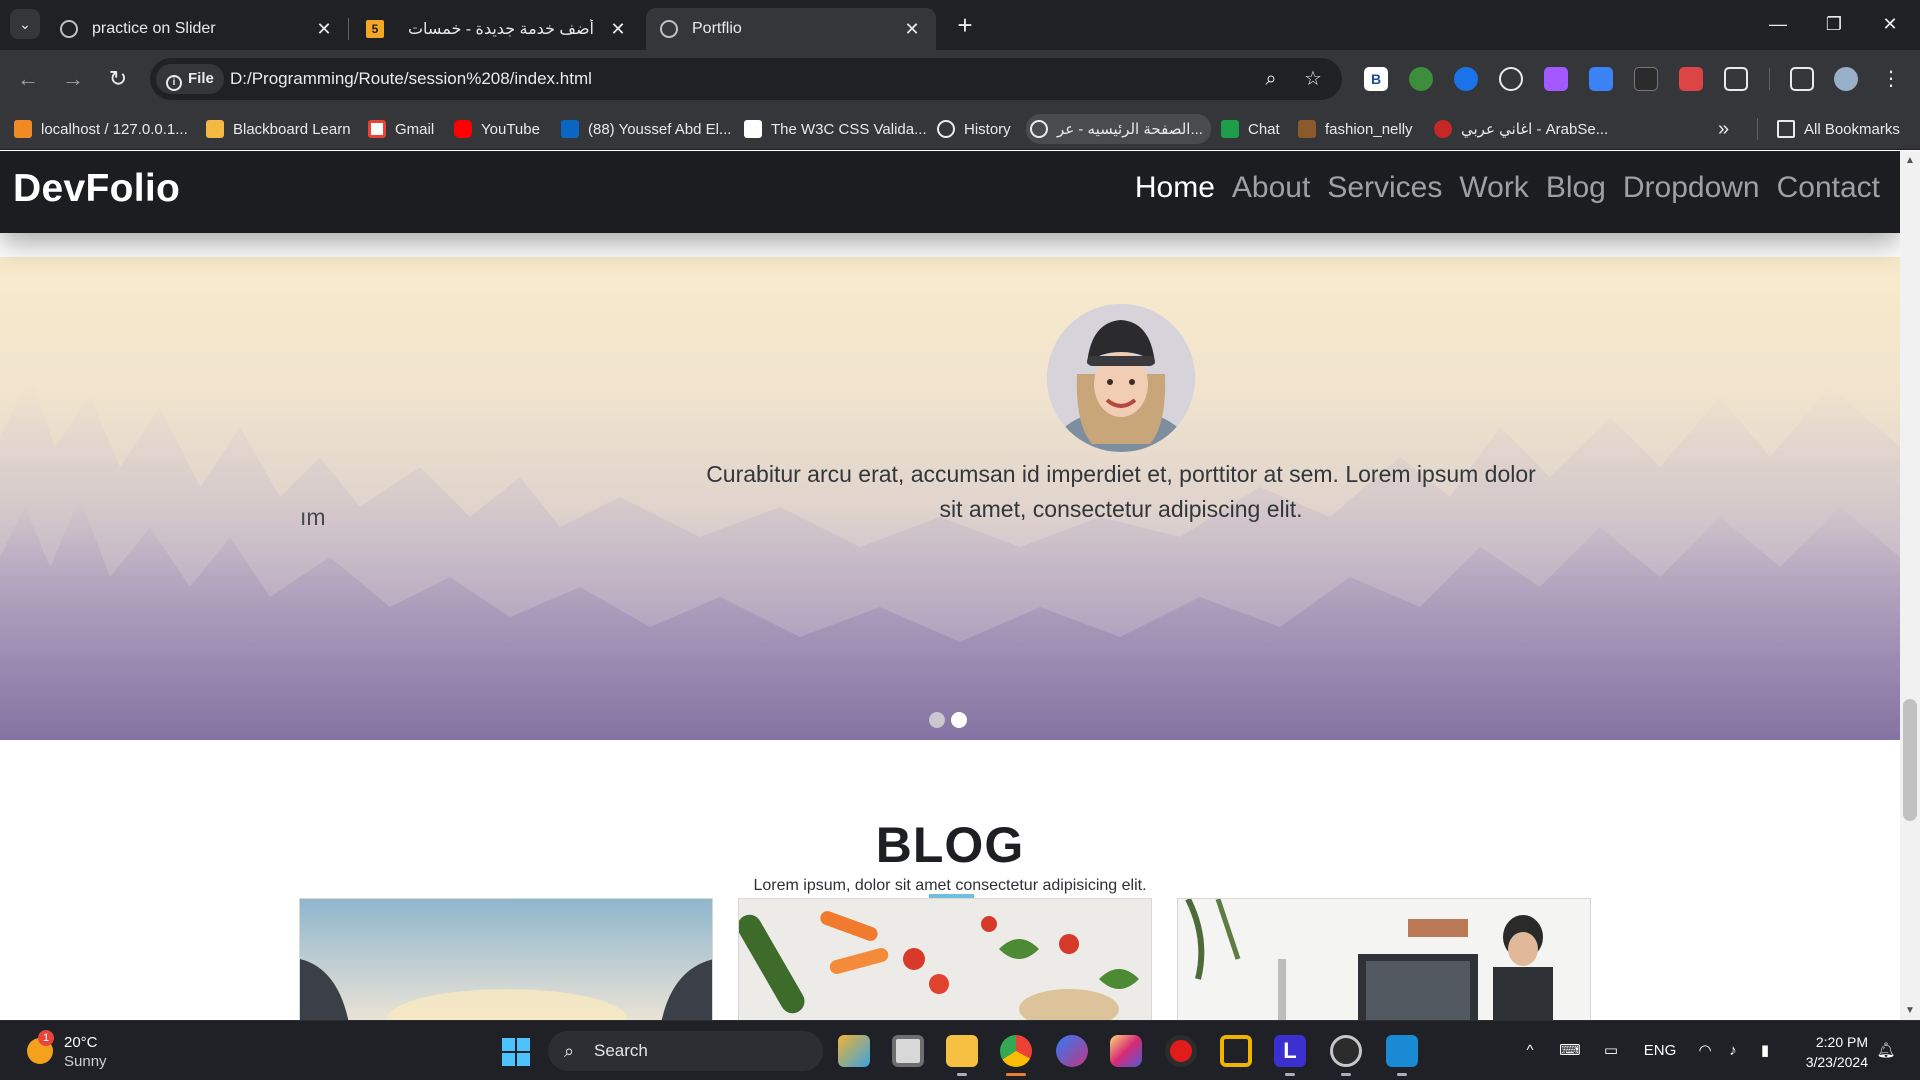  I want to click on all-bookmarks-button: All Bookmarks, so click(1838, 129).